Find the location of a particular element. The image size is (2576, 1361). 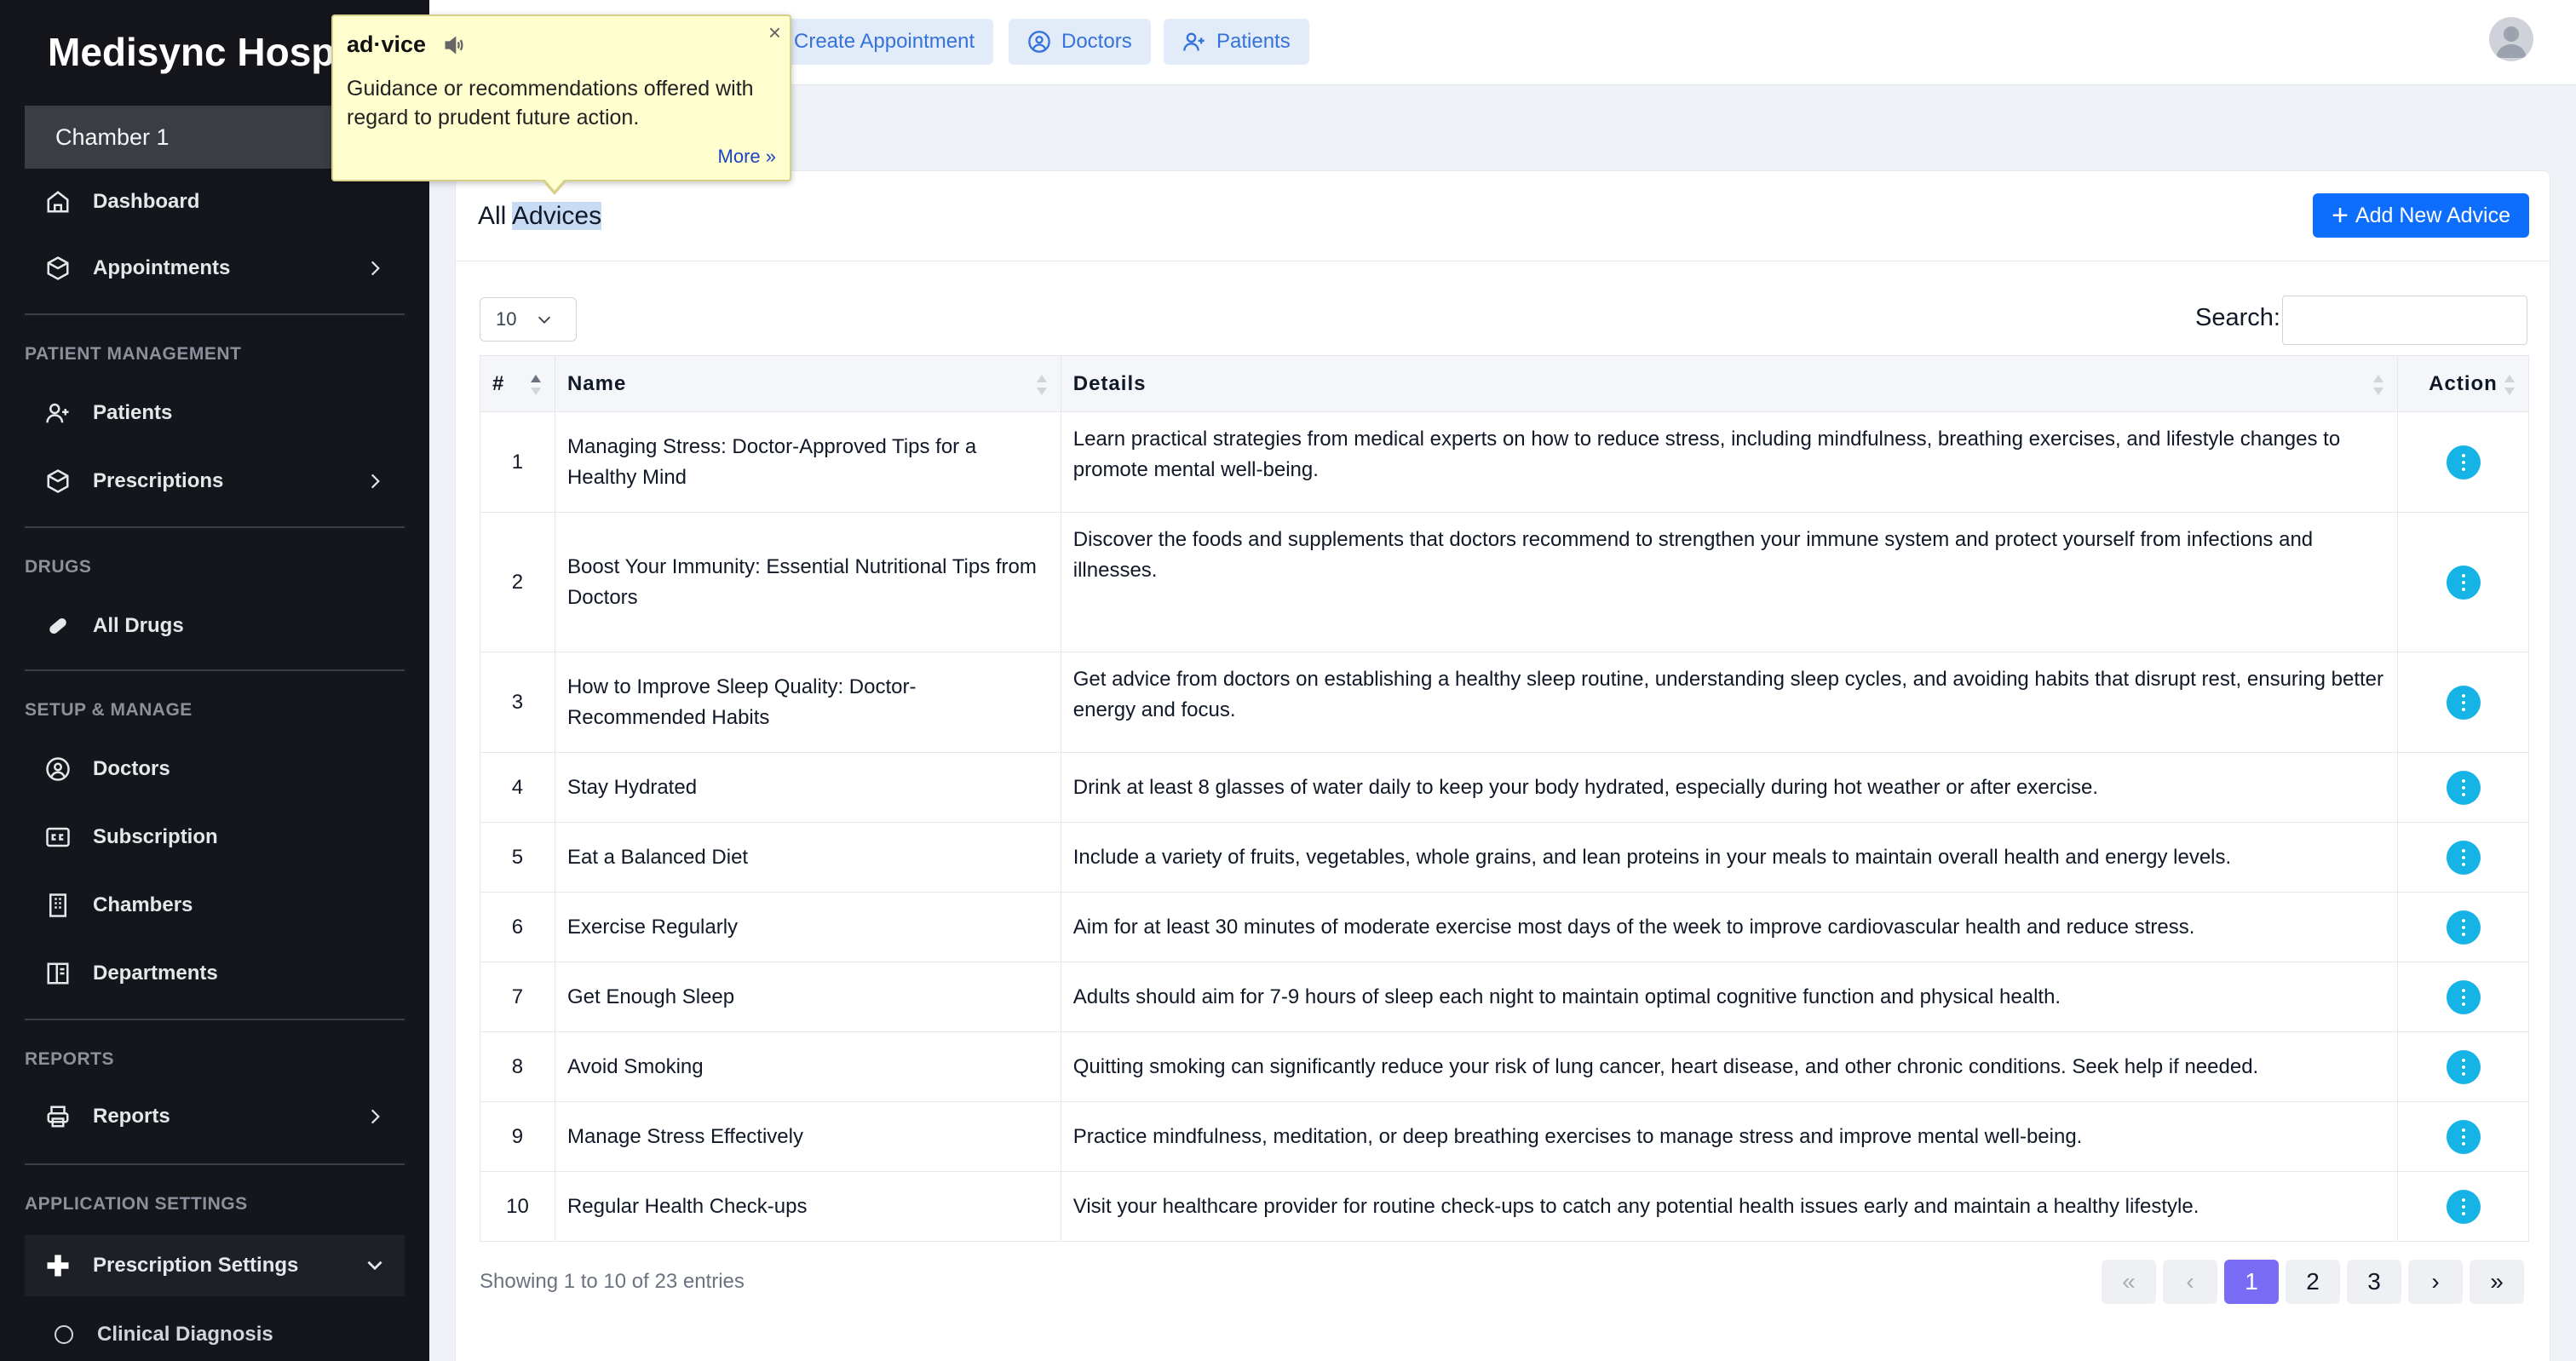

sidebar-item-prescription-settings: Prescription Settings is located at coordinates (215, 1265).